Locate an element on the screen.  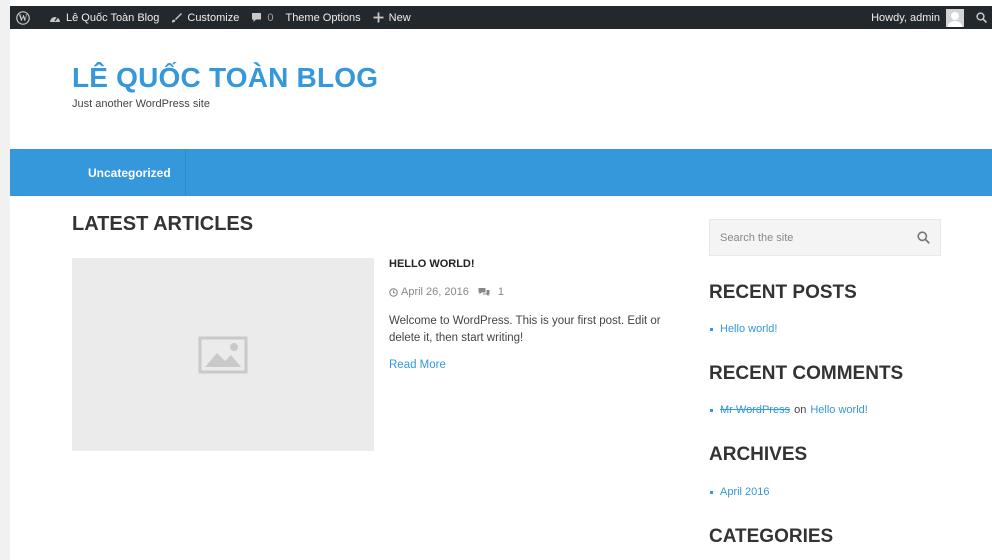
comments-link: 0 is located at coordinates (262, 17).